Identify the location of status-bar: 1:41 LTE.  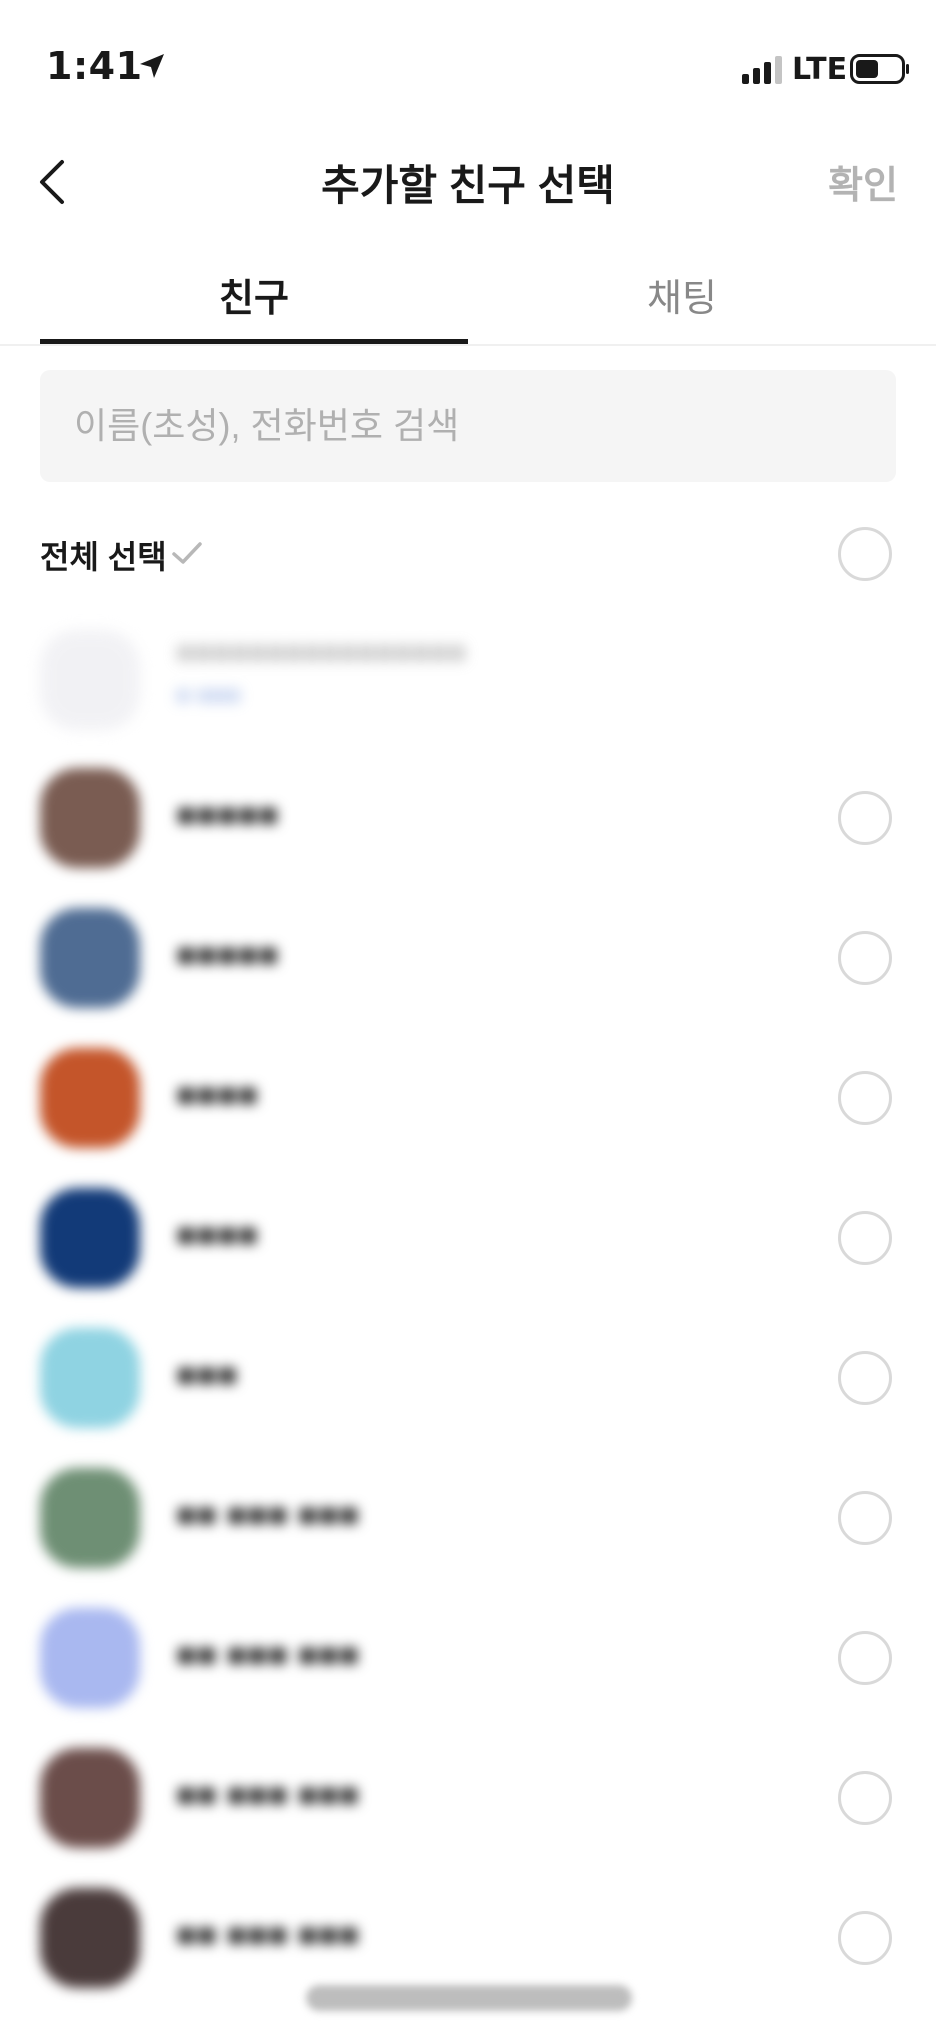
(468, 60).